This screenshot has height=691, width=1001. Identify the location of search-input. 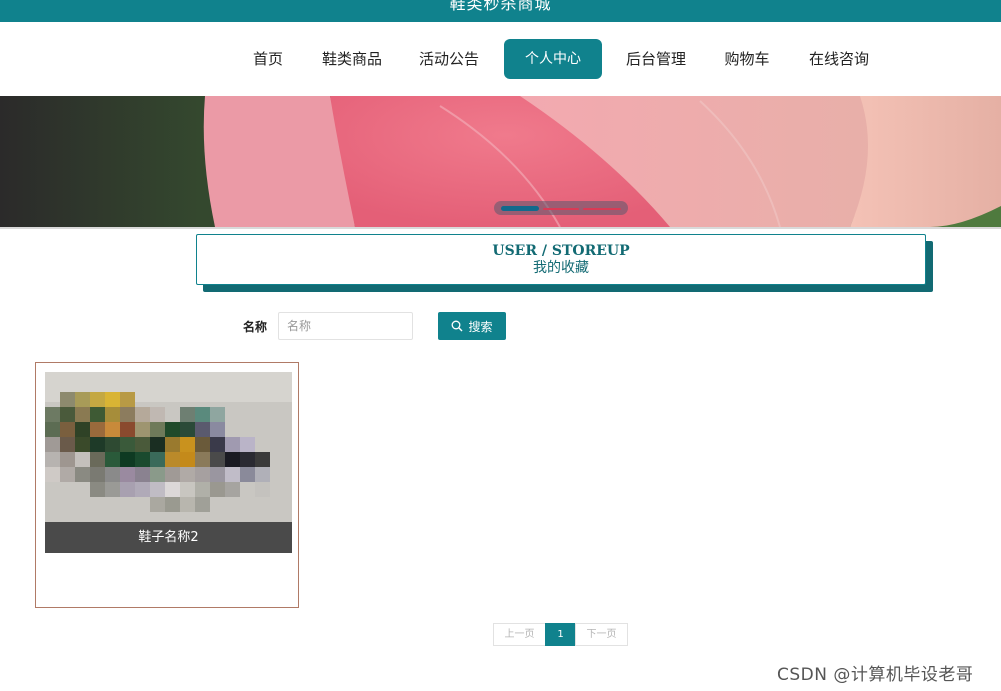
(345, 326).